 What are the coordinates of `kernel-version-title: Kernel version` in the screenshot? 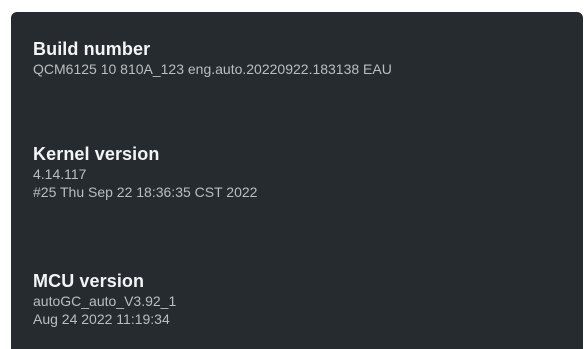 It's located at (96, 154).